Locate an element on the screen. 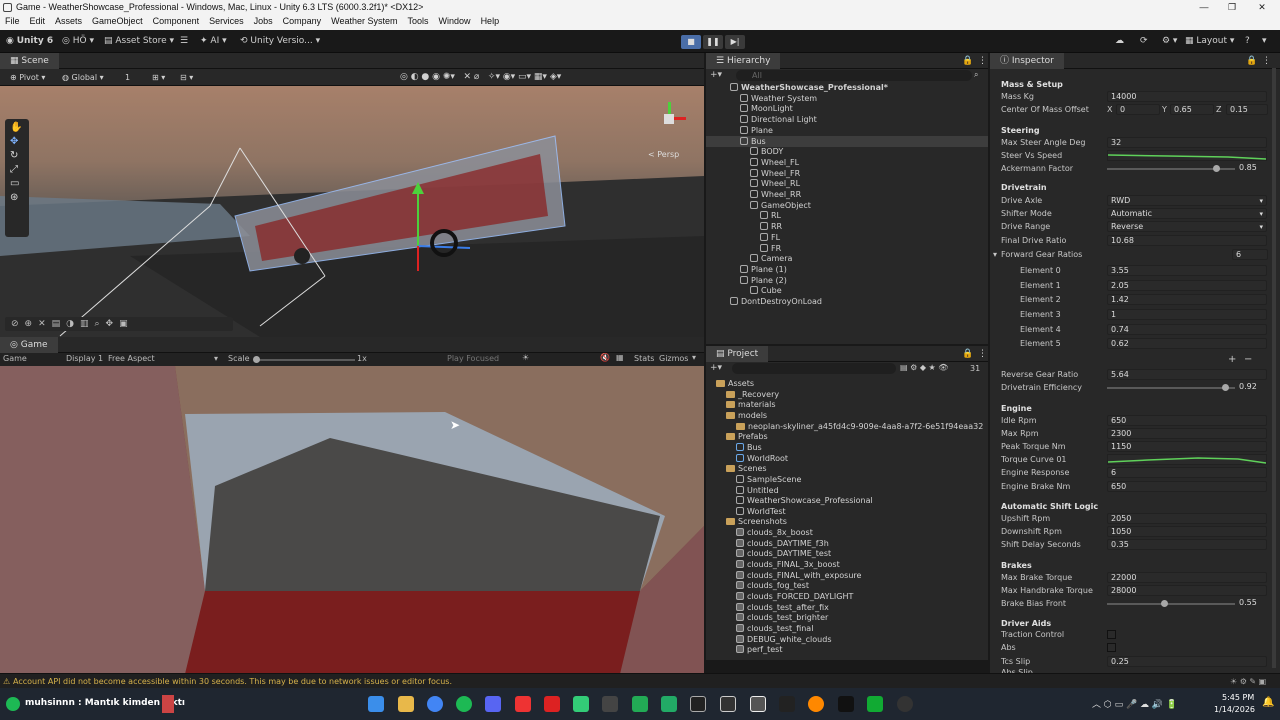 Image resolution: width=1280 pixels, height=720 pixels. chrome-icon is located at coordinates (435, 704).